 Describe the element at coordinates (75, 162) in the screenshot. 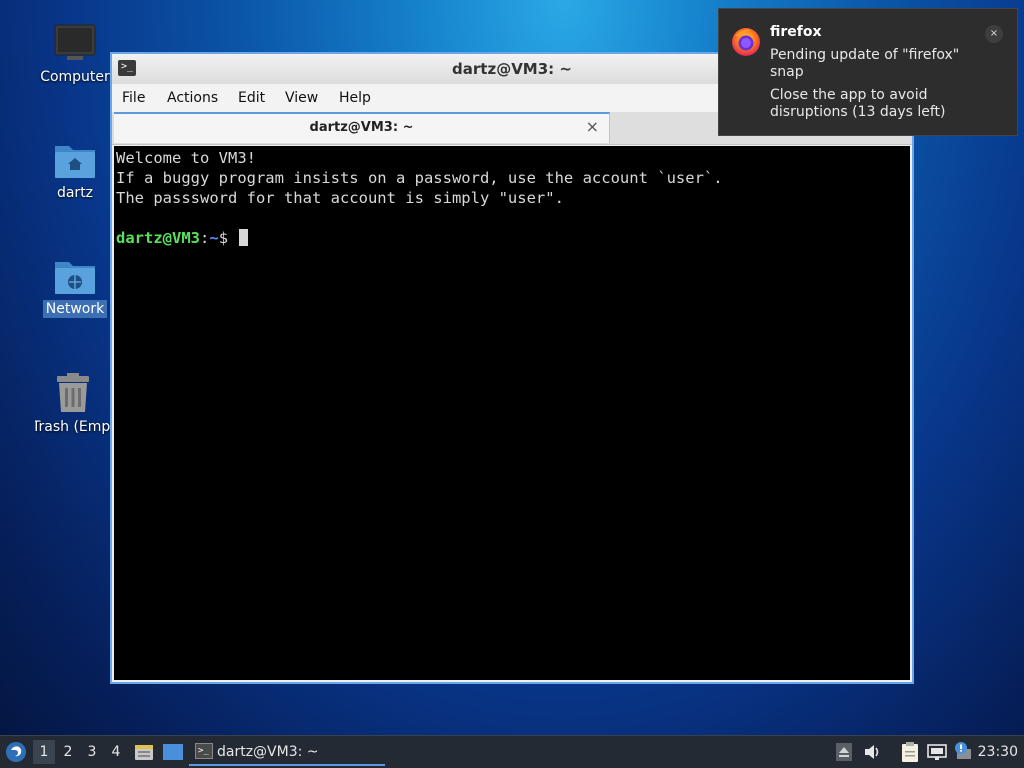

I see `home-folder-icon` at that location.